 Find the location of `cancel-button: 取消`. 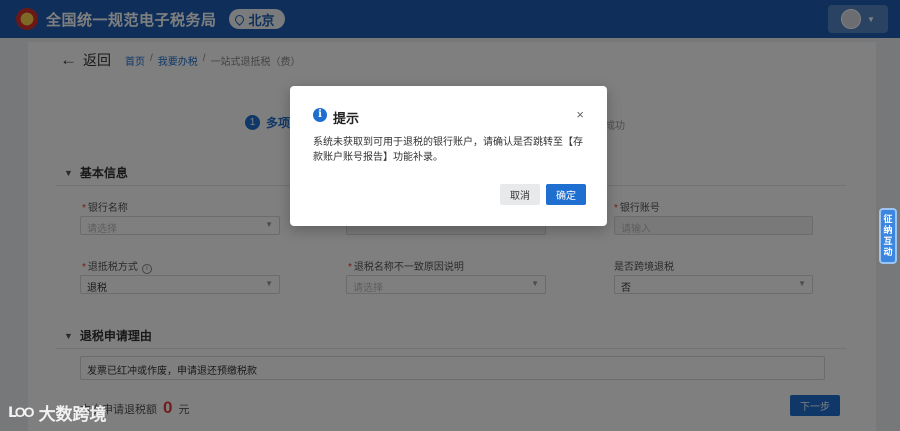

cancel-button: 取消 is located at coordinates (520, 194).